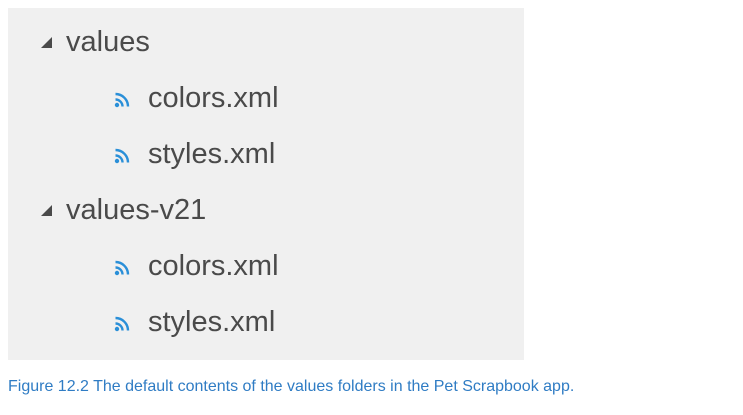 The width and height of the screenshot is (743, 415). Describe the element at coordinates (136, 209) in the screenshot. I see `tree-folder-label: values-v21` at that location.